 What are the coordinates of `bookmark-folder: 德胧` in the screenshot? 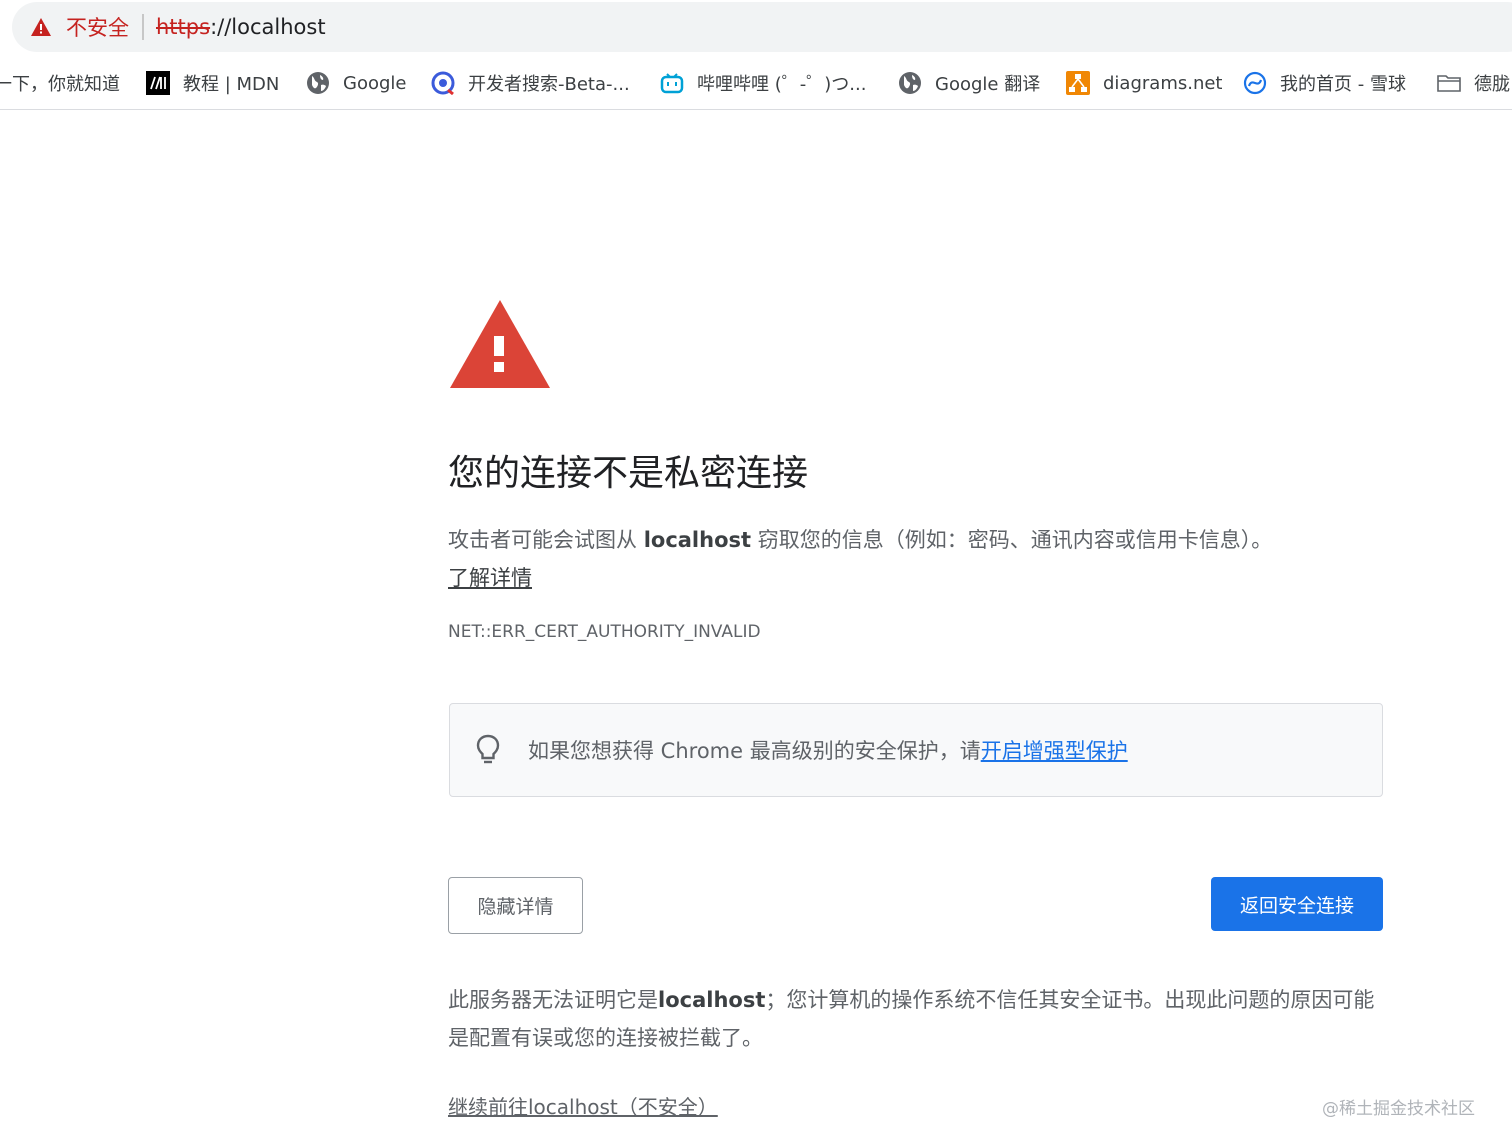 It's located at (1473, 83).